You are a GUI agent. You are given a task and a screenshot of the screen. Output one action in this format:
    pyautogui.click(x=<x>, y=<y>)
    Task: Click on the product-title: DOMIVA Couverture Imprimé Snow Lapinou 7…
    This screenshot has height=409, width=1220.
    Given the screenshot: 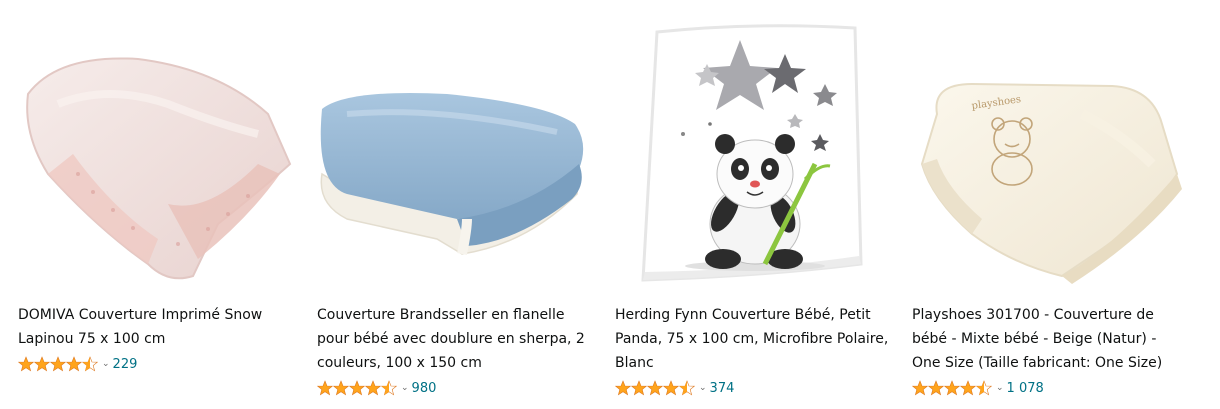 What is the action you would take?
    pyautogui.click(x=155, y=327)
    